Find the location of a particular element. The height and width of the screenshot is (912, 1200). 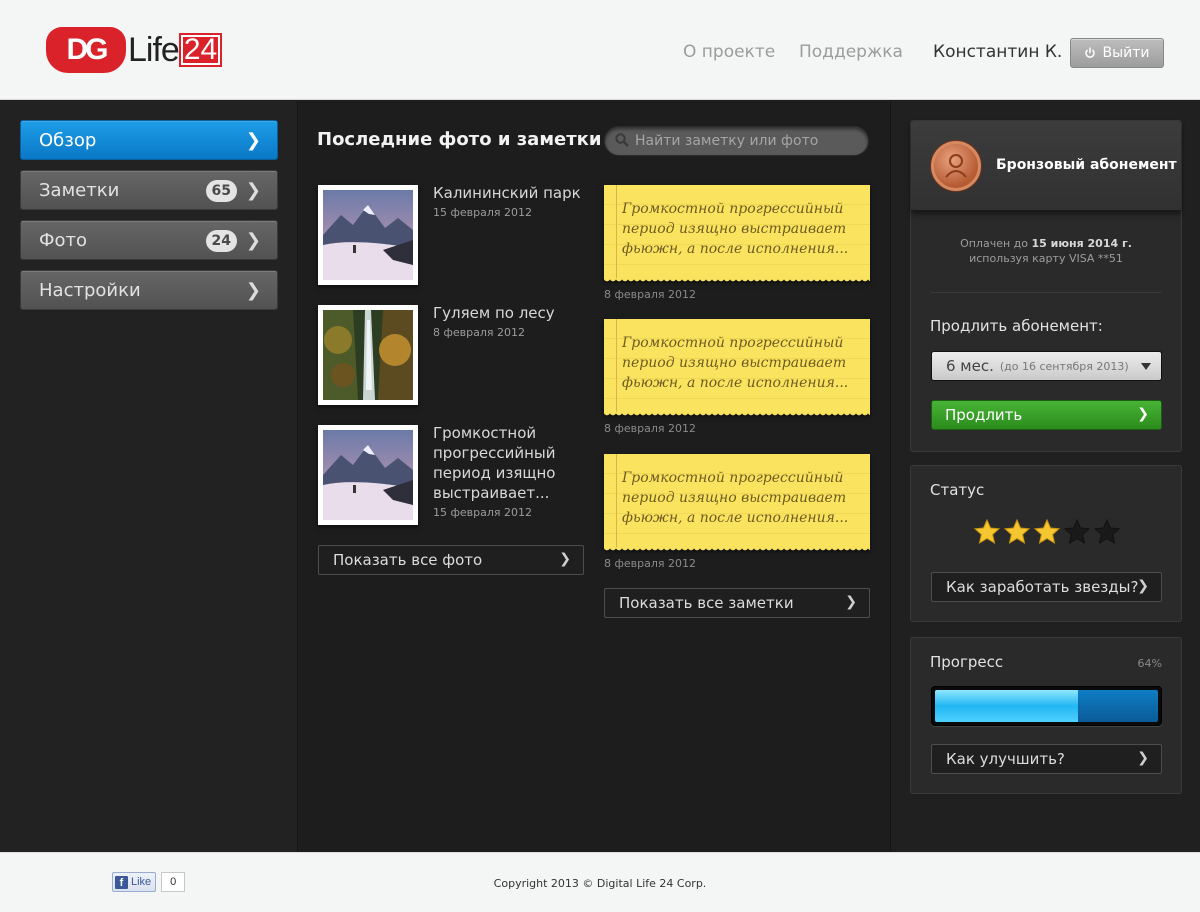

sidebar-item-label: Заметки is located at coordinates (79, 190).